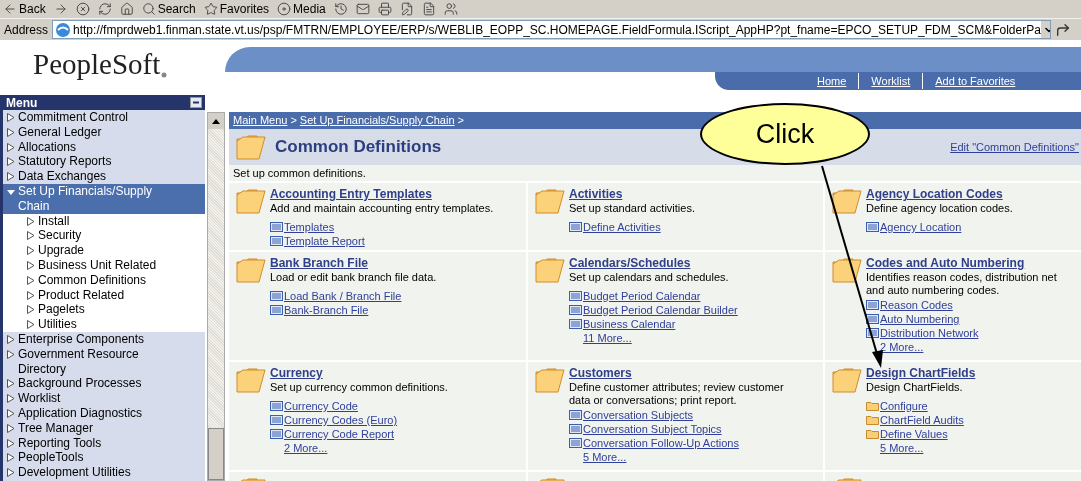  Describe the element at coordinates (168, 9) in the screenshot. I see `search-button: Search` at that location.